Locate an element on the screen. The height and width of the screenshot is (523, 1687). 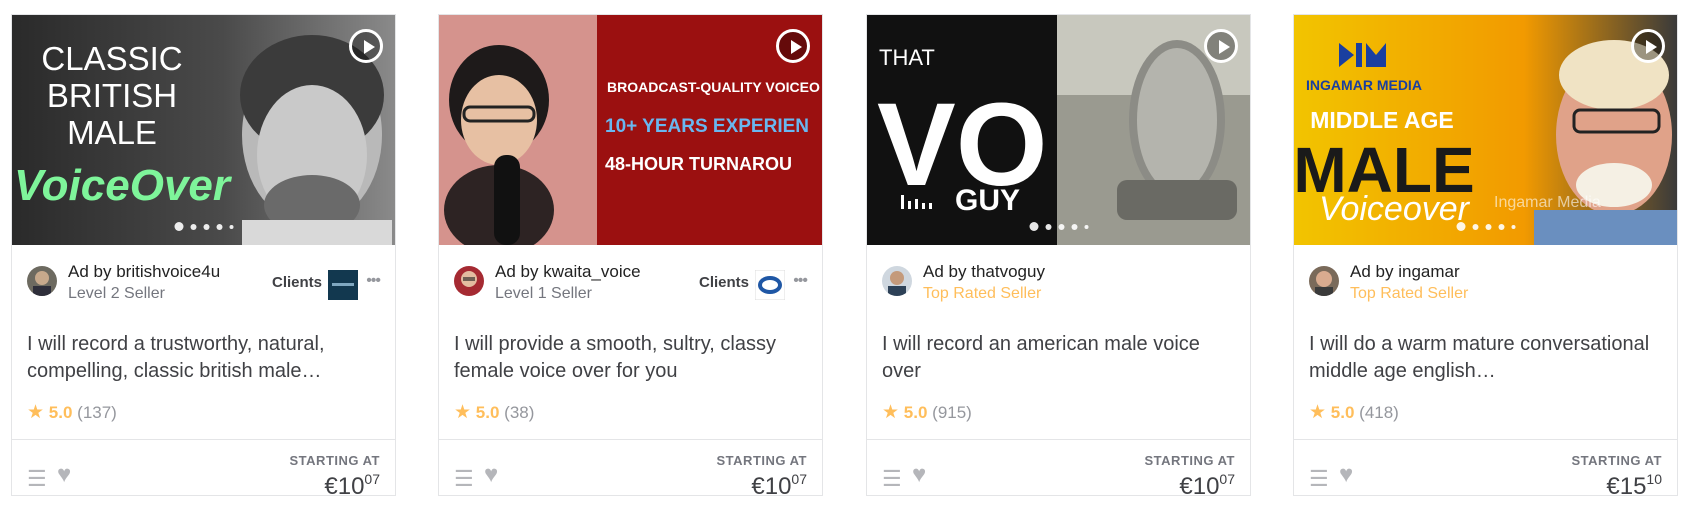
rating: ★ 5.0 (418) is located at coordinates (1354, 412).